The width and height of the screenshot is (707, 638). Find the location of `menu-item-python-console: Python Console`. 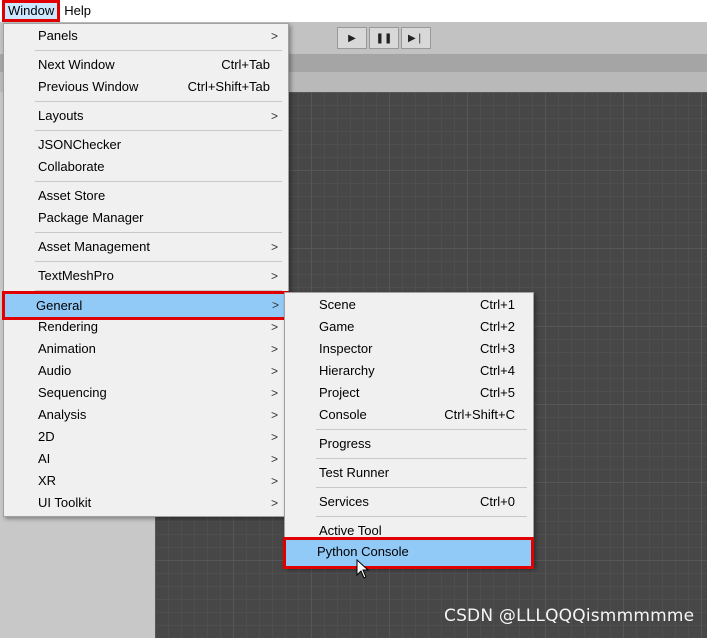

menu-item-python-console: Python Console is located at coordinates (408, 553).